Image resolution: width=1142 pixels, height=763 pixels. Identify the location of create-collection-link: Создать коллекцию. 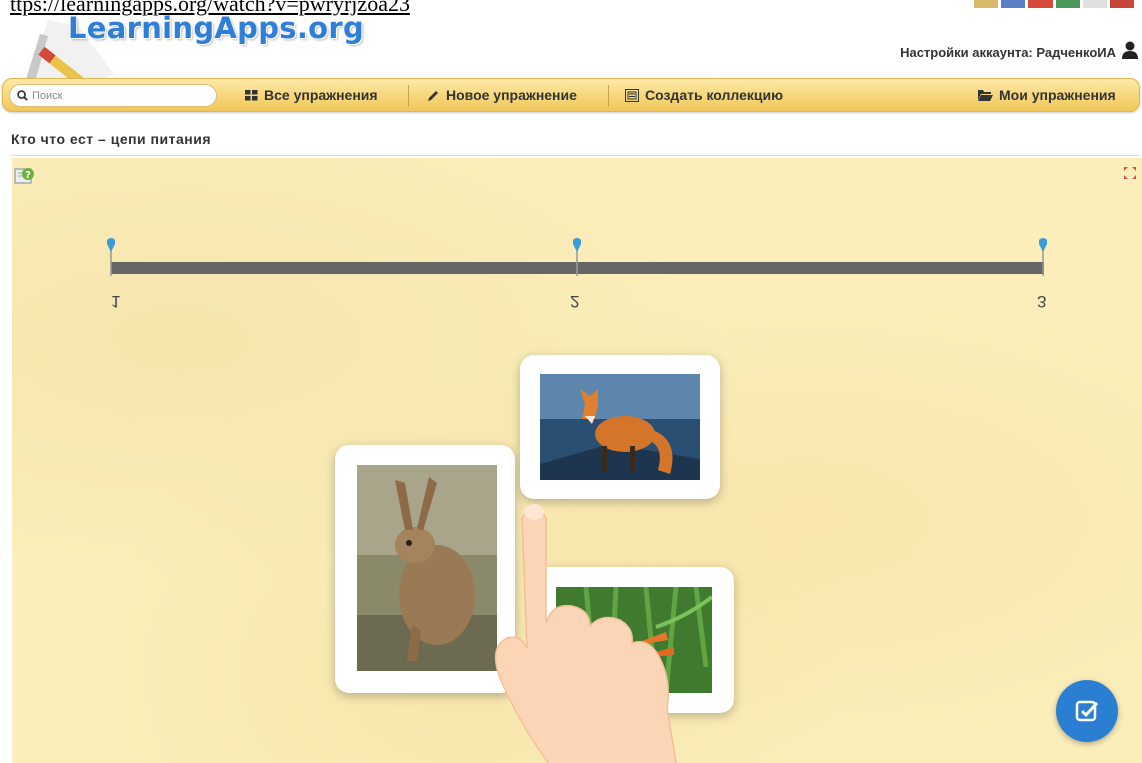
(704, 95).